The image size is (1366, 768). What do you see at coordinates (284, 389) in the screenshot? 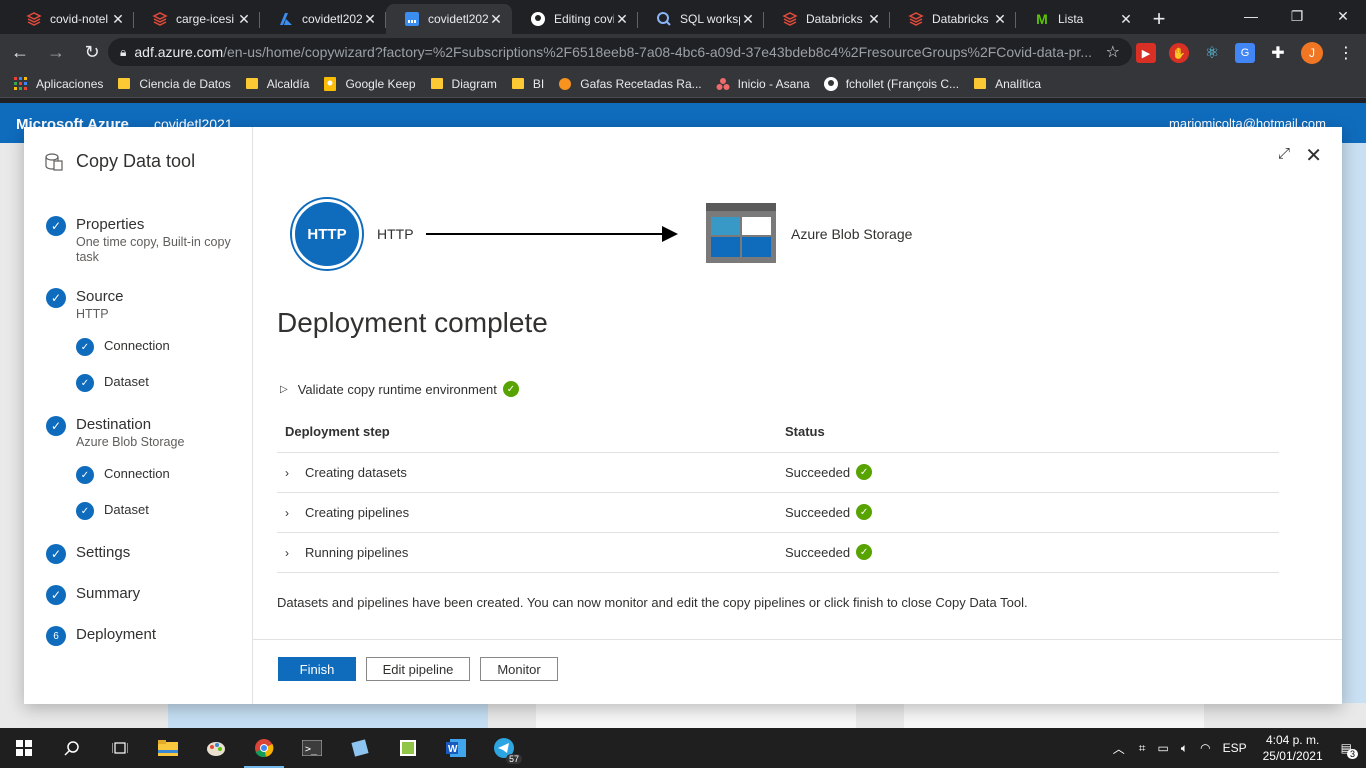
I see `caret-right-icon: ▷` at bounding box center [284, 389].